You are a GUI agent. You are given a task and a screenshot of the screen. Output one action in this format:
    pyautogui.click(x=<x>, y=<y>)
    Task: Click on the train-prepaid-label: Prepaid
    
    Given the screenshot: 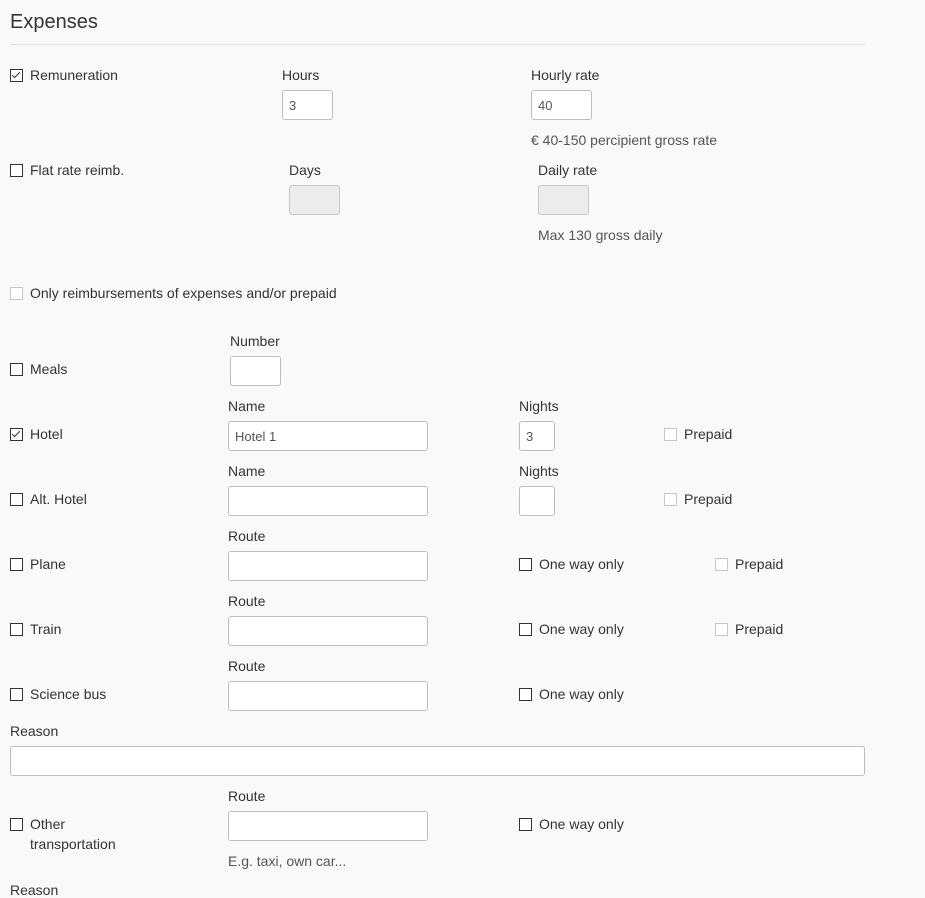 What is the action you would take?
    pyautogui.click(x=759, y=629)
    